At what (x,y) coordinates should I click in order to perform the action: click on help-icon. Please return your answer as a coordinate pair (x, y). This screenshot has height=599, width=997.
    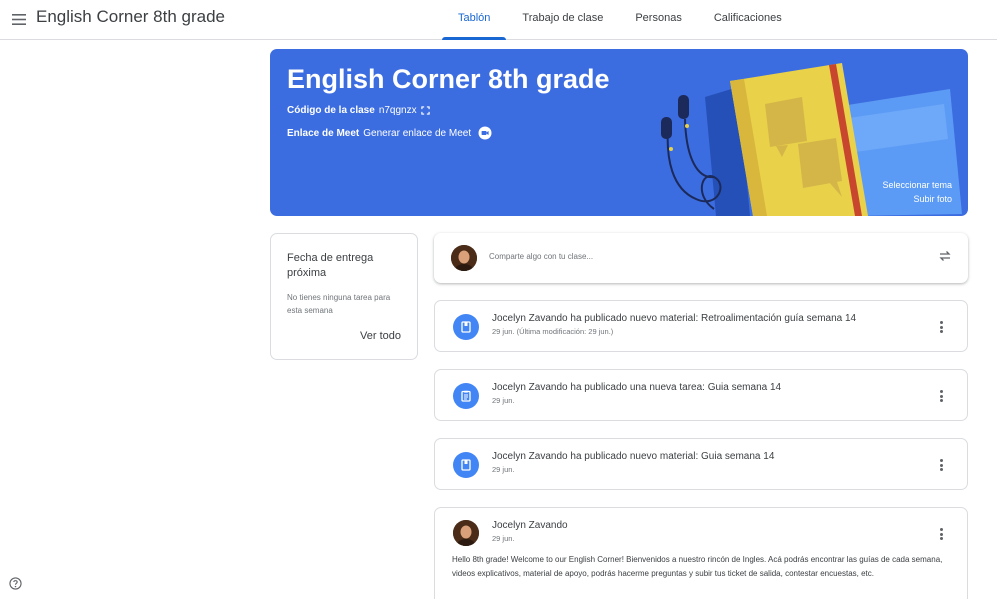
    Looking at the image, I should click on (15, 583).